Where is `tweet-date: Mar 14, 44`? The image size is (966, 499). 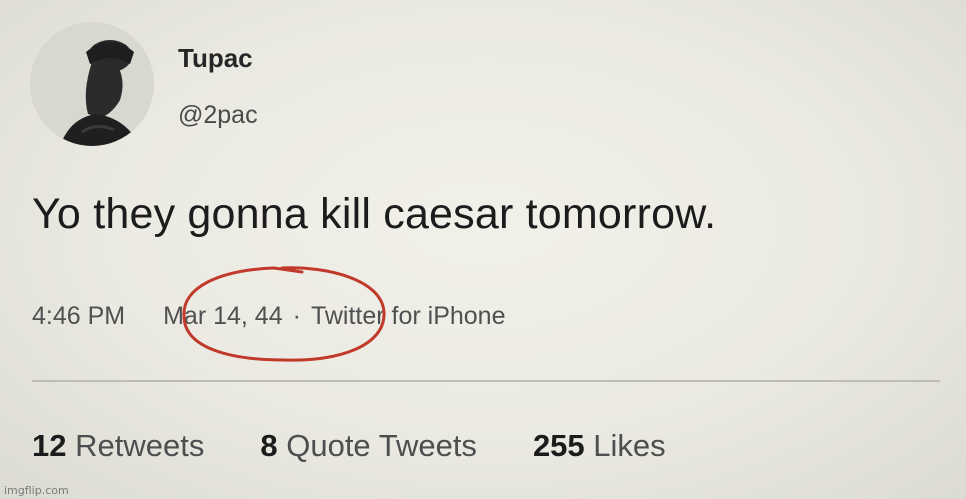
tweet-date: Mar 14, 44 is located at coordinates (223, 316).